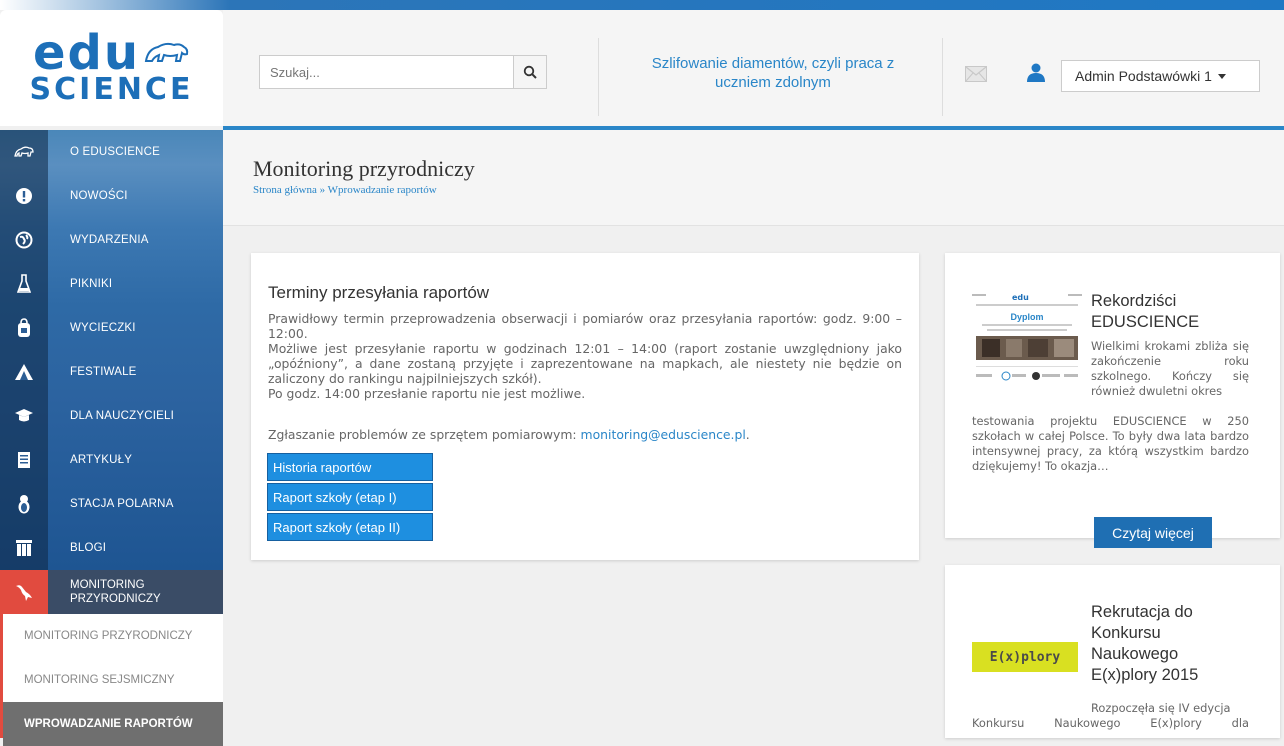 The width and height of the screenshot is (1284, 746). What do you see at coordinates (101, 460) in the screenshot?
I see `sidebar-item-label: ARTYKUŁY` at bounding box center [101, 460].